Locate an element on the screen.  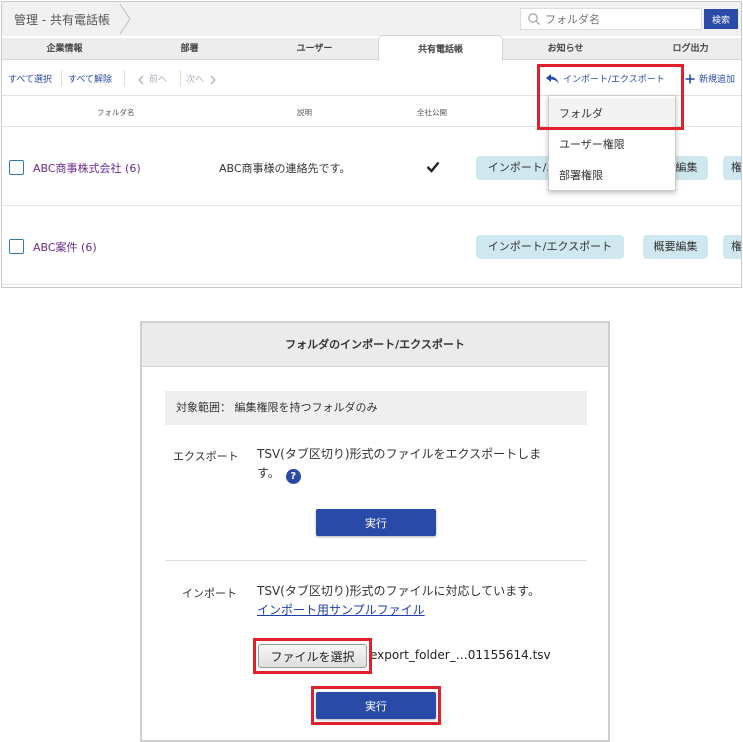
tab-bar: 企業情報 部署 ユーザー 共有電話帳 お知らせ ログ出力 is located at coordinates (371, 48).